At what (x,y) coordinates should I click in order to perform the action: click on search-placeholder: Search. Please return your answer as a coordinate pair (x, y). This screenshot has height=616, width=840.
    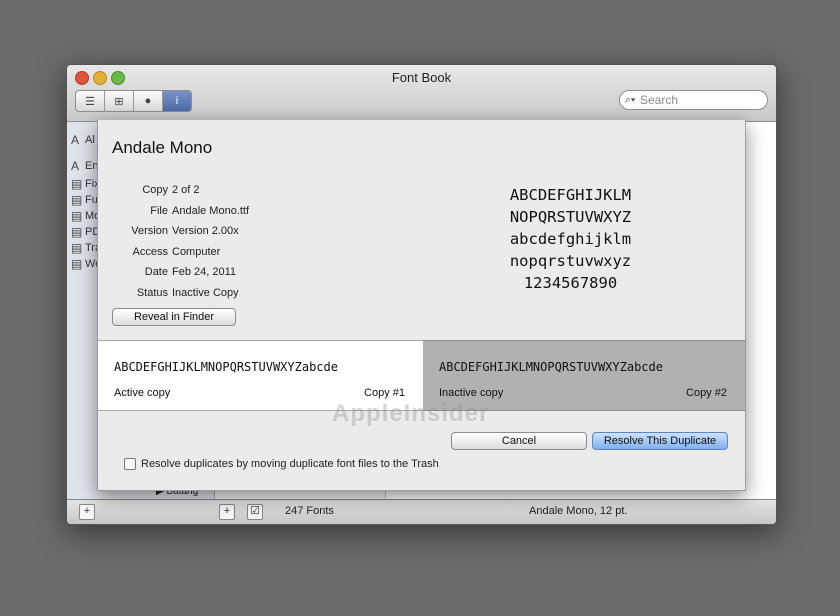
    Looking at the image, I should click on (659, 100).